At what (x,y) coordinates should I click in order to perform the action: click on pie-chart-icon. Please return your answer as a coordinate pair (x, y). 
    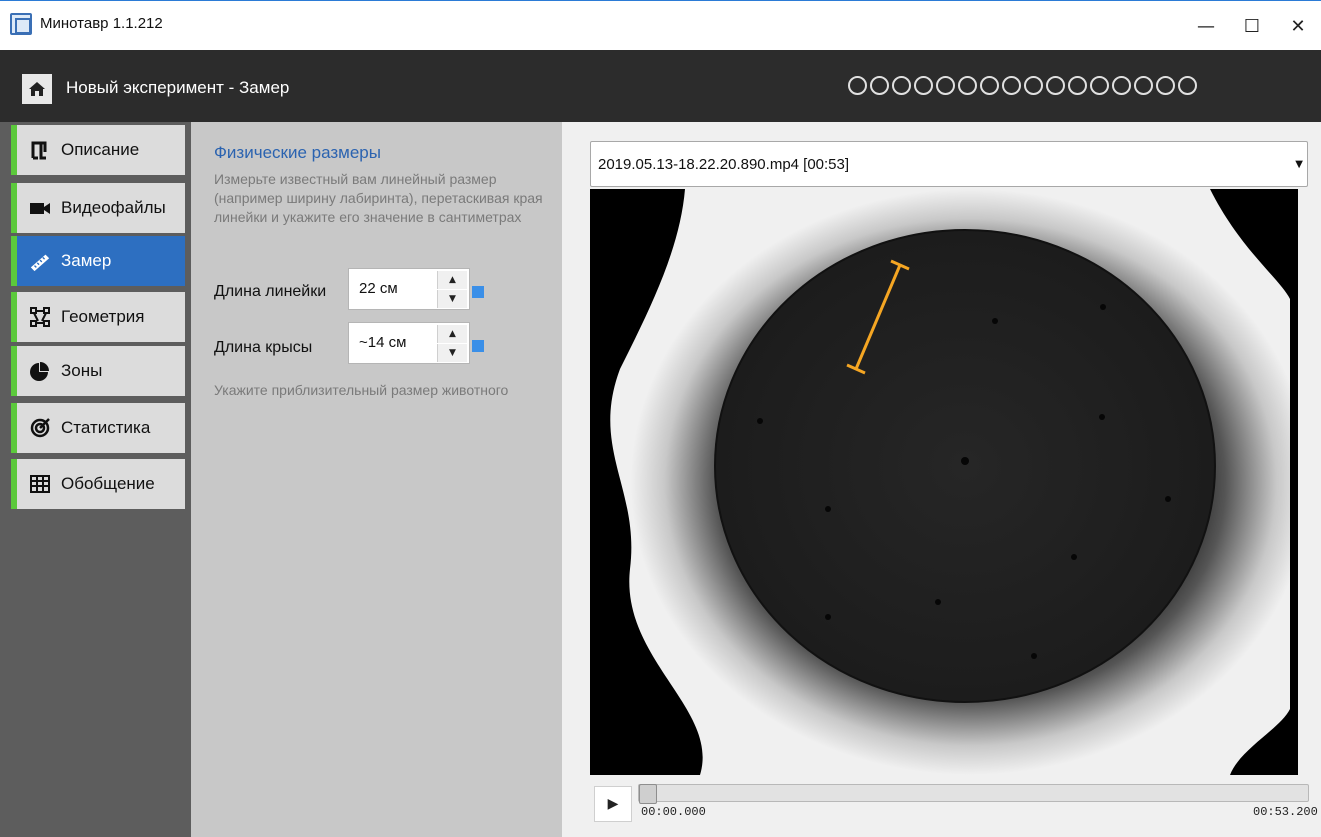
    Looking at the image, I should click on (40, 371).